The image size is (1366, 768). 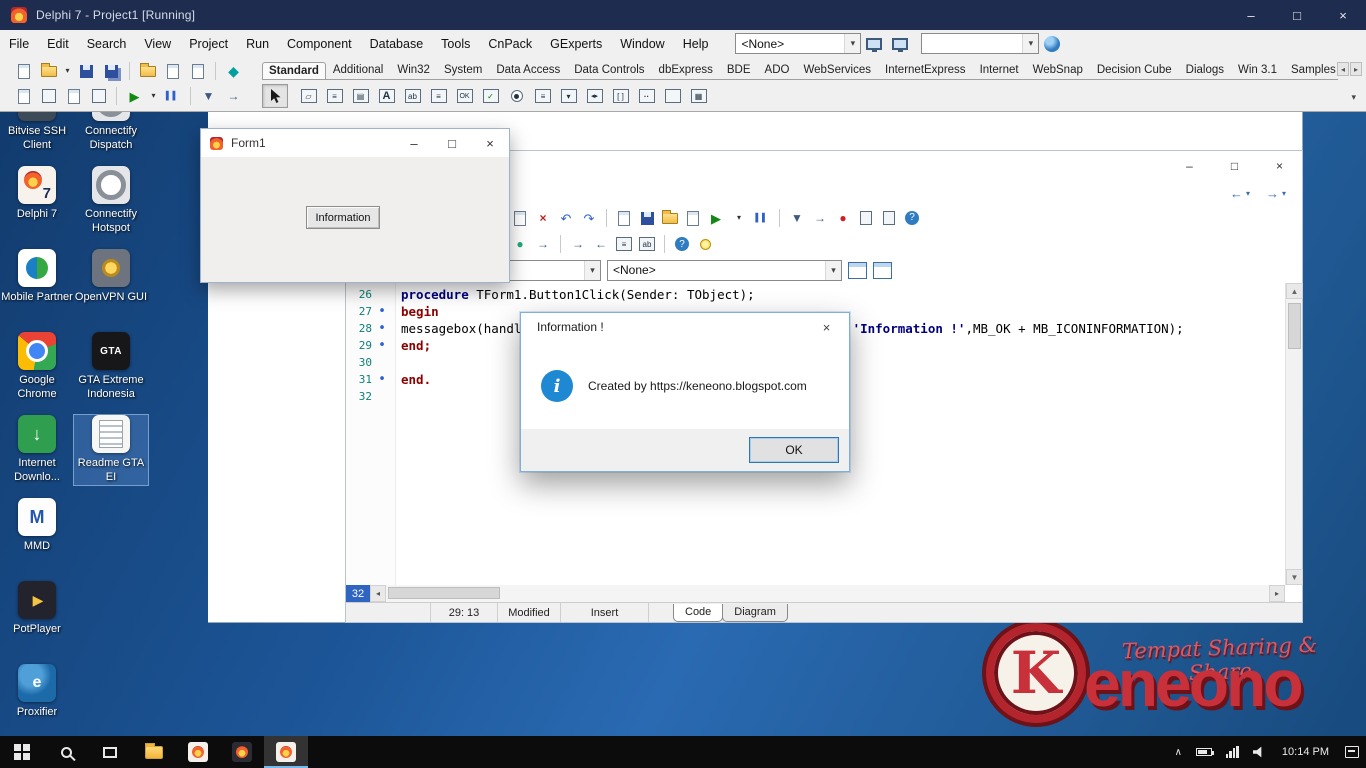 What do you see at coordinates (670, 218) in the screenshot?
I see `install-icon` at bounding box center [670, 218].